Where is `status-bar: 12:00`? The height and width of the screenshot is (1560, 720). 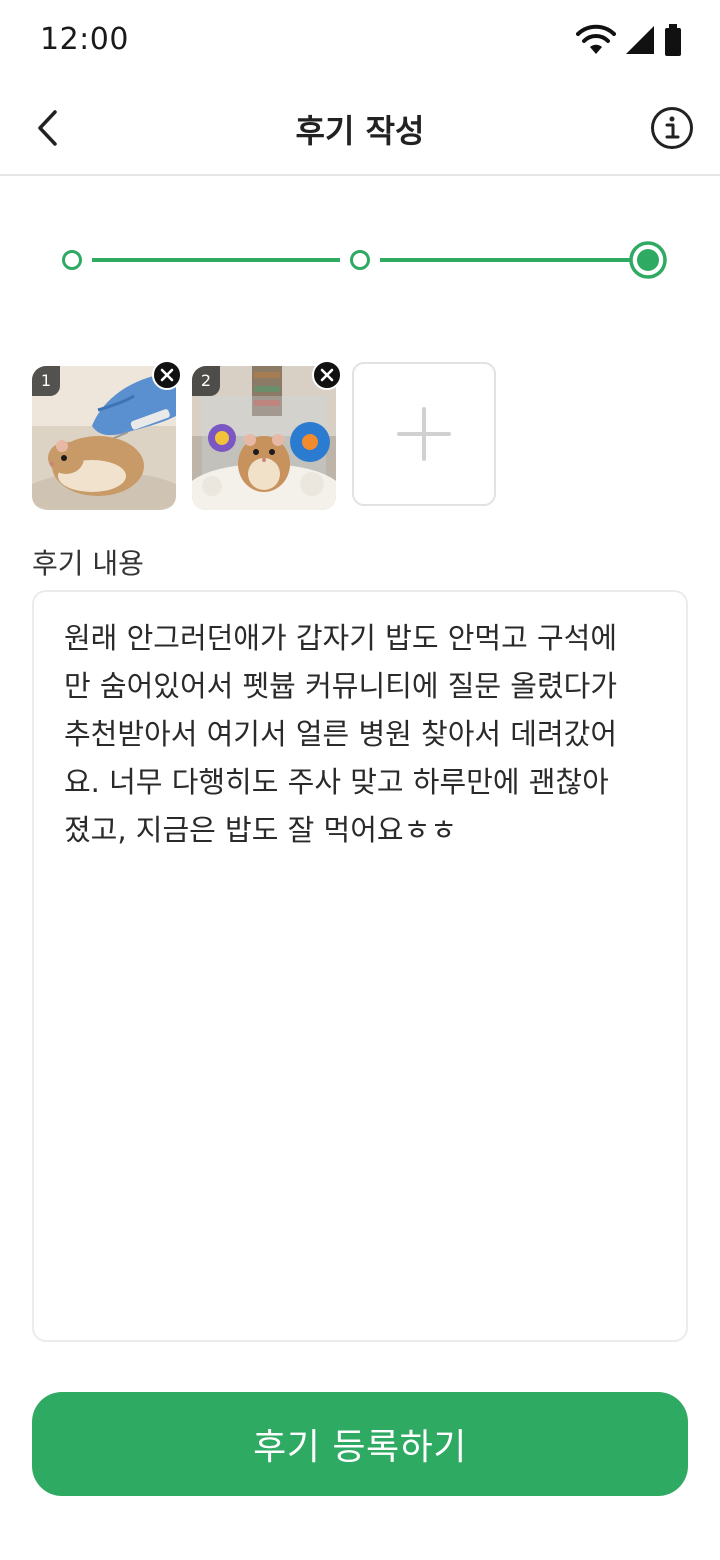 status-bar: 12:00 is located at coordinates (360, 40).